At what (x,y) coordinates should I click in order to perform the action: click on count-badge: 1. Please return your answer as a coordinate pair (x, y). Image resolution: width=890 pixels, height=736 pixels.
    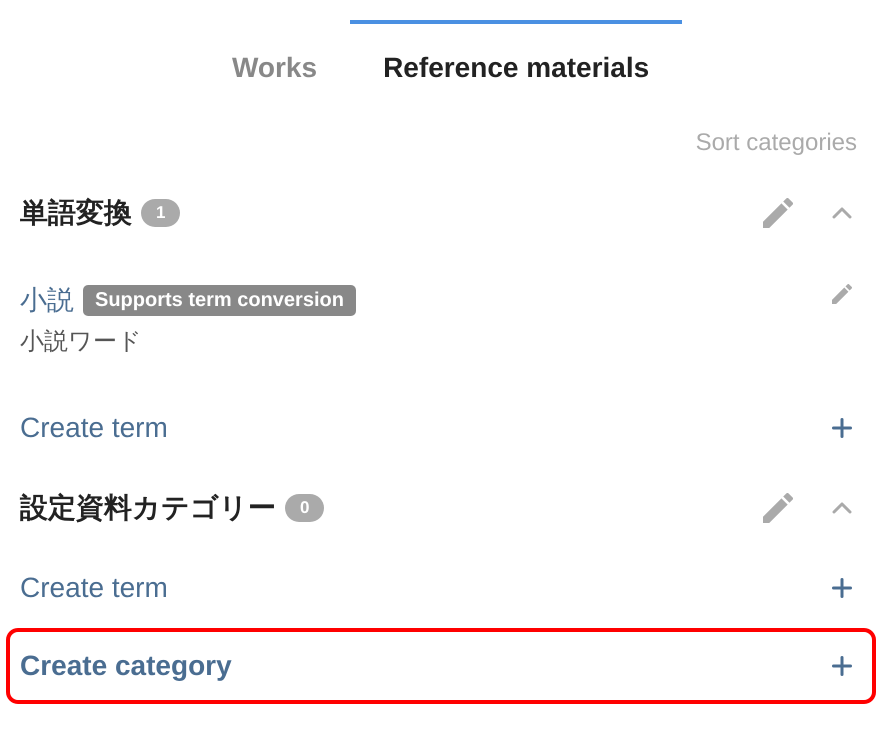
    Looking at the image, I should click on (160, 213).